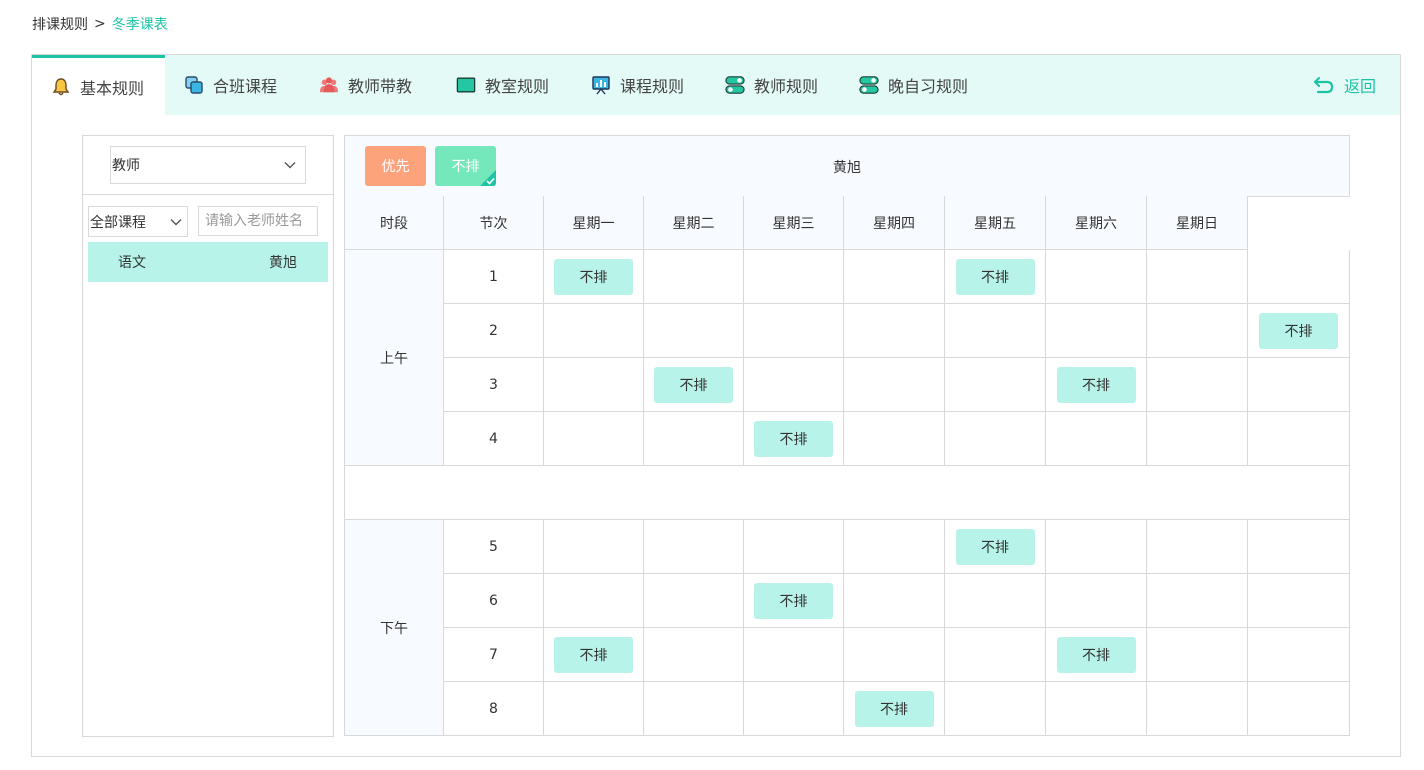 The height and width of the screenshot is (770, 1424). What do you see at coordinates (517, 86) in the screenshot?
I see `tab-label: 教室规则` at bounding box center [517, 86].